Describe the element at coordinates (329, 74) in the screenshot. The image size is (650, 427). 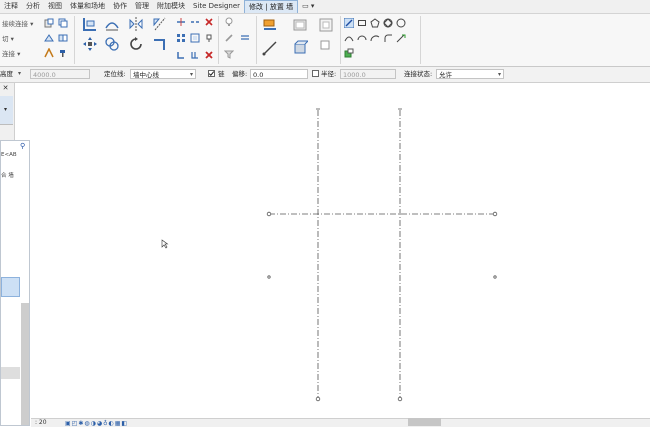
I see `radius-label: 半径:` at that location.